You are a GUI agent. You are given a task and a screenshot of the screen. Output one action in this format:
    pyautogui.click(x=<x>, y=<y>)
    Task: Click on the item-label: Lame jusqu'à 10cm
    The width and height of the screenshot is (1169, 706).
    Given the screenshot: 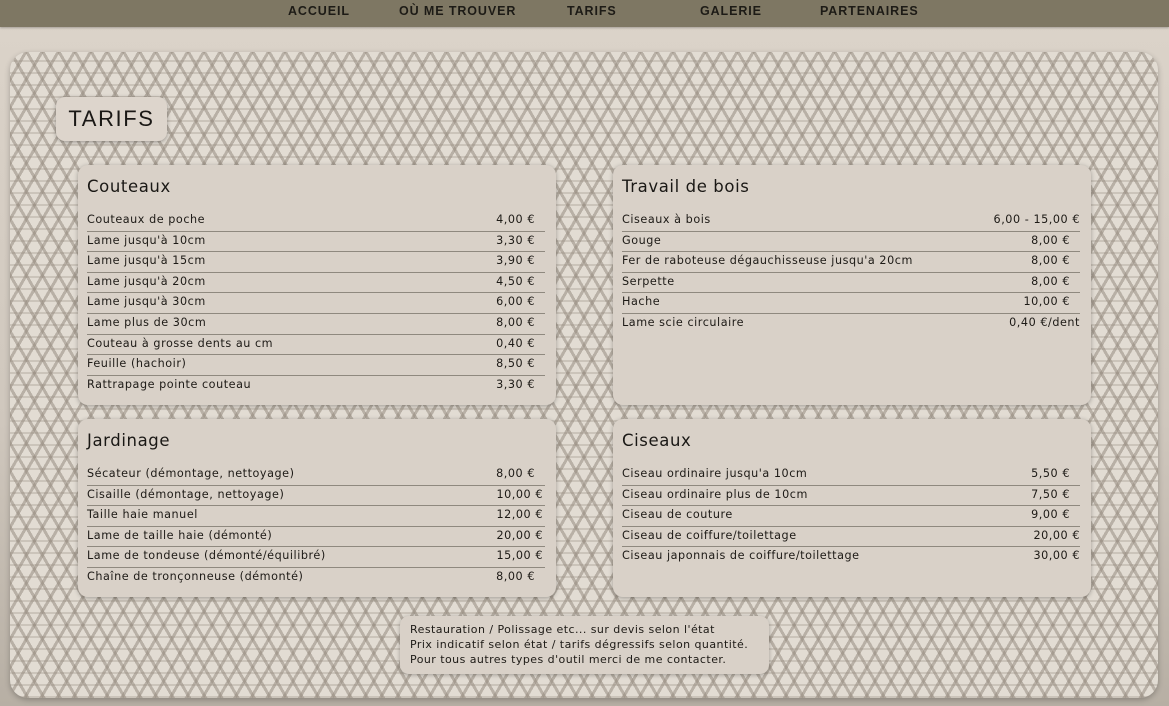 What is the action you would take?
    pyautogui.click(x=146, y=240)
    